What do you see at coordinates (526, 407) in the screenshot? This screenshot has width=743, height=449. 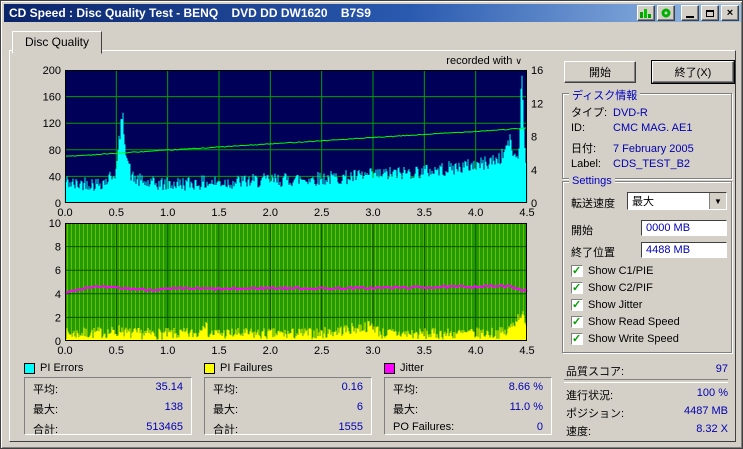 I see `stat-value: 11.0 %` at bounding box center [526, 407].